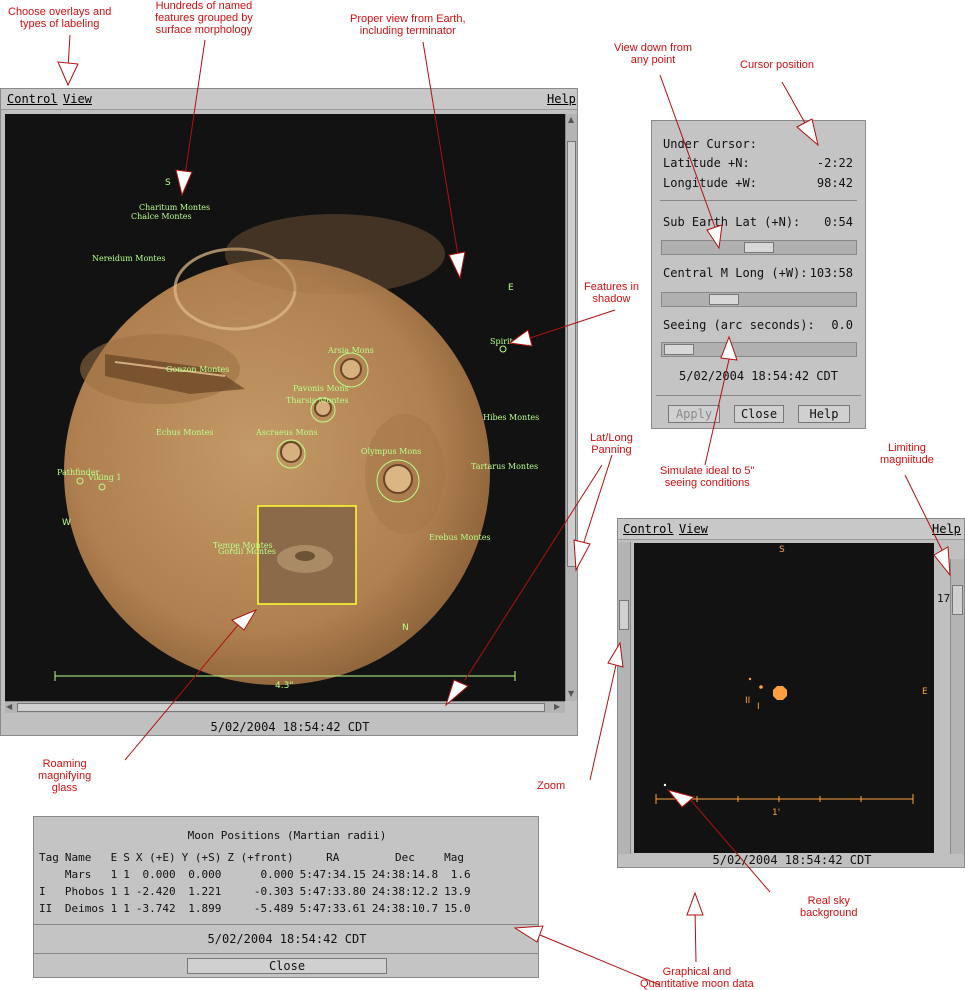  I want to click on scroll-up-arrow-icon: ▲, so click(571, 119).